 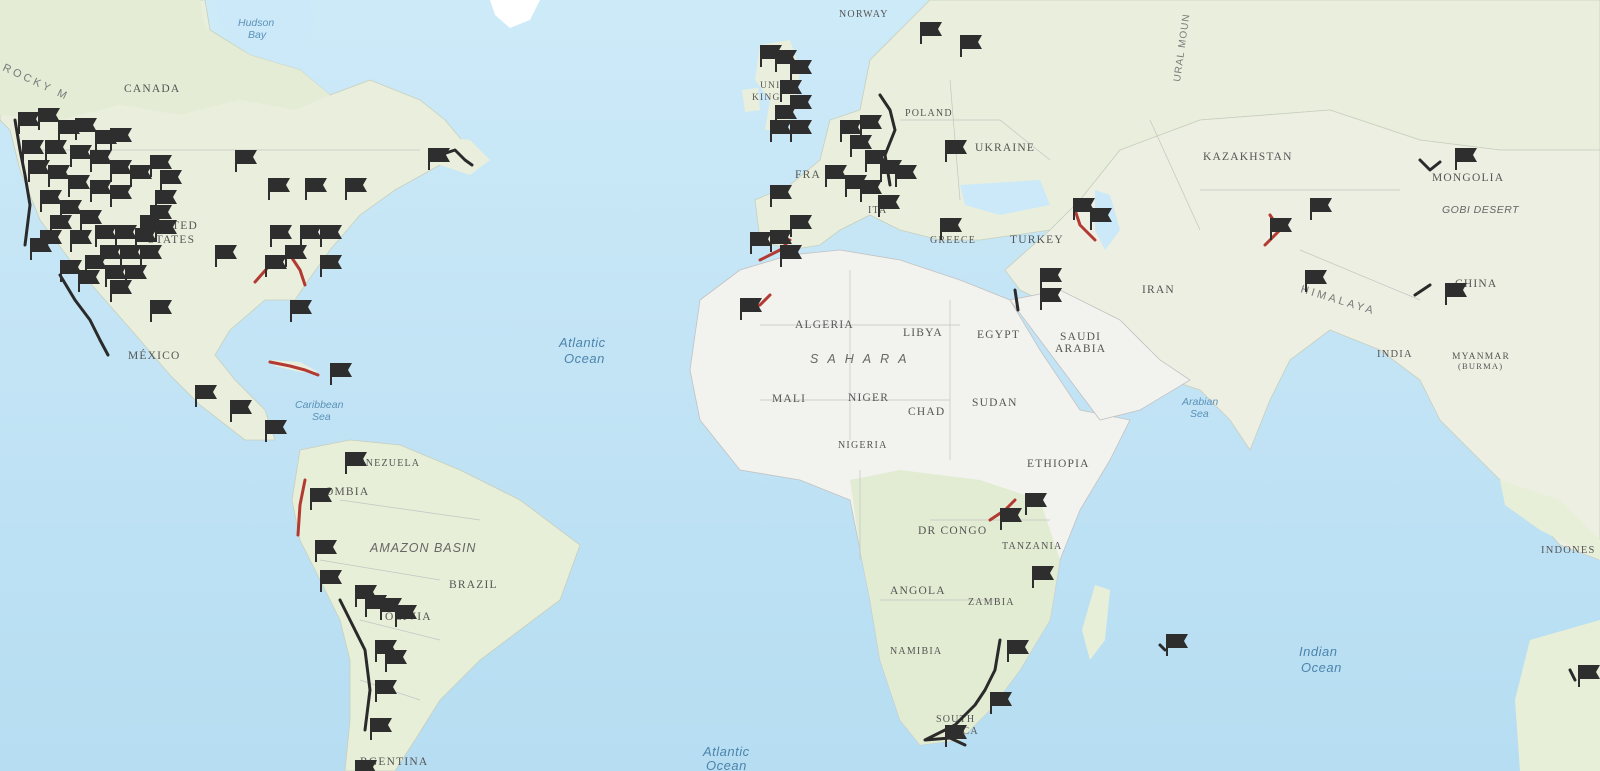 I want to click on label-sudan: SUDAN, so click(x=995, y=403).